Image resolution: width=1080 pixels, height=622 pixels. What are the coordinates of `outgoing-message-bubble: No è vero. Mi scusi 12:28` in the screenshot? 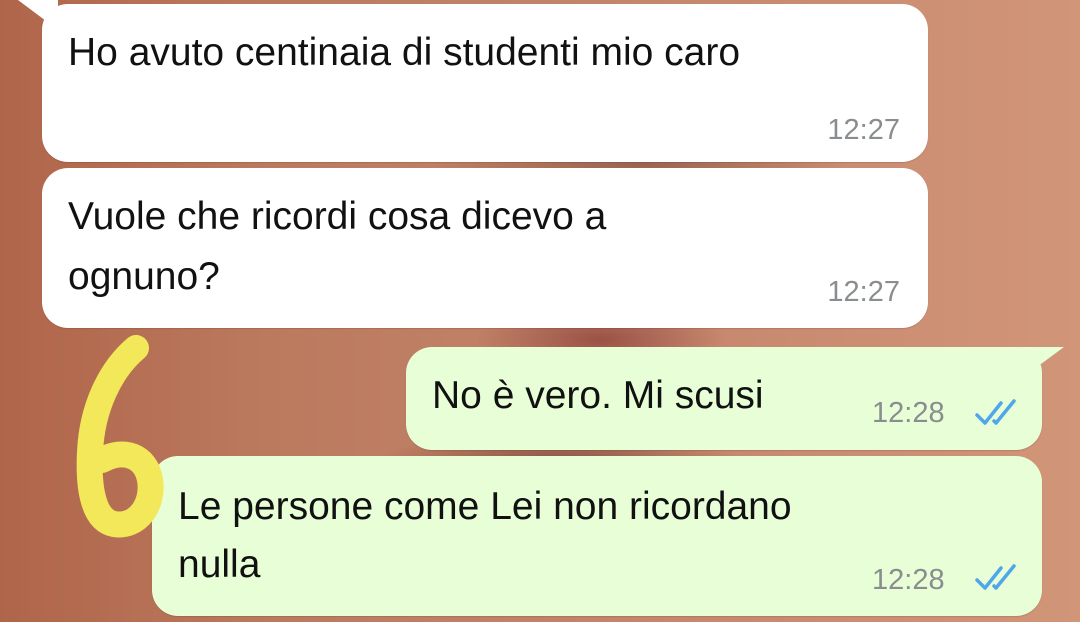 It's located at (724, 398).